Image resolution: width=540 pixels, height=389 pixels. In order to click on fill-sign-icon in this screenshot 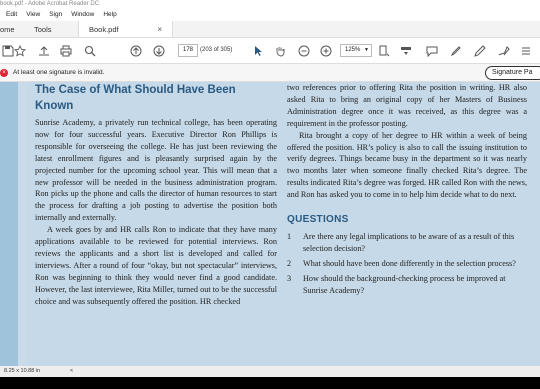, I will do `click(504, 50)`.